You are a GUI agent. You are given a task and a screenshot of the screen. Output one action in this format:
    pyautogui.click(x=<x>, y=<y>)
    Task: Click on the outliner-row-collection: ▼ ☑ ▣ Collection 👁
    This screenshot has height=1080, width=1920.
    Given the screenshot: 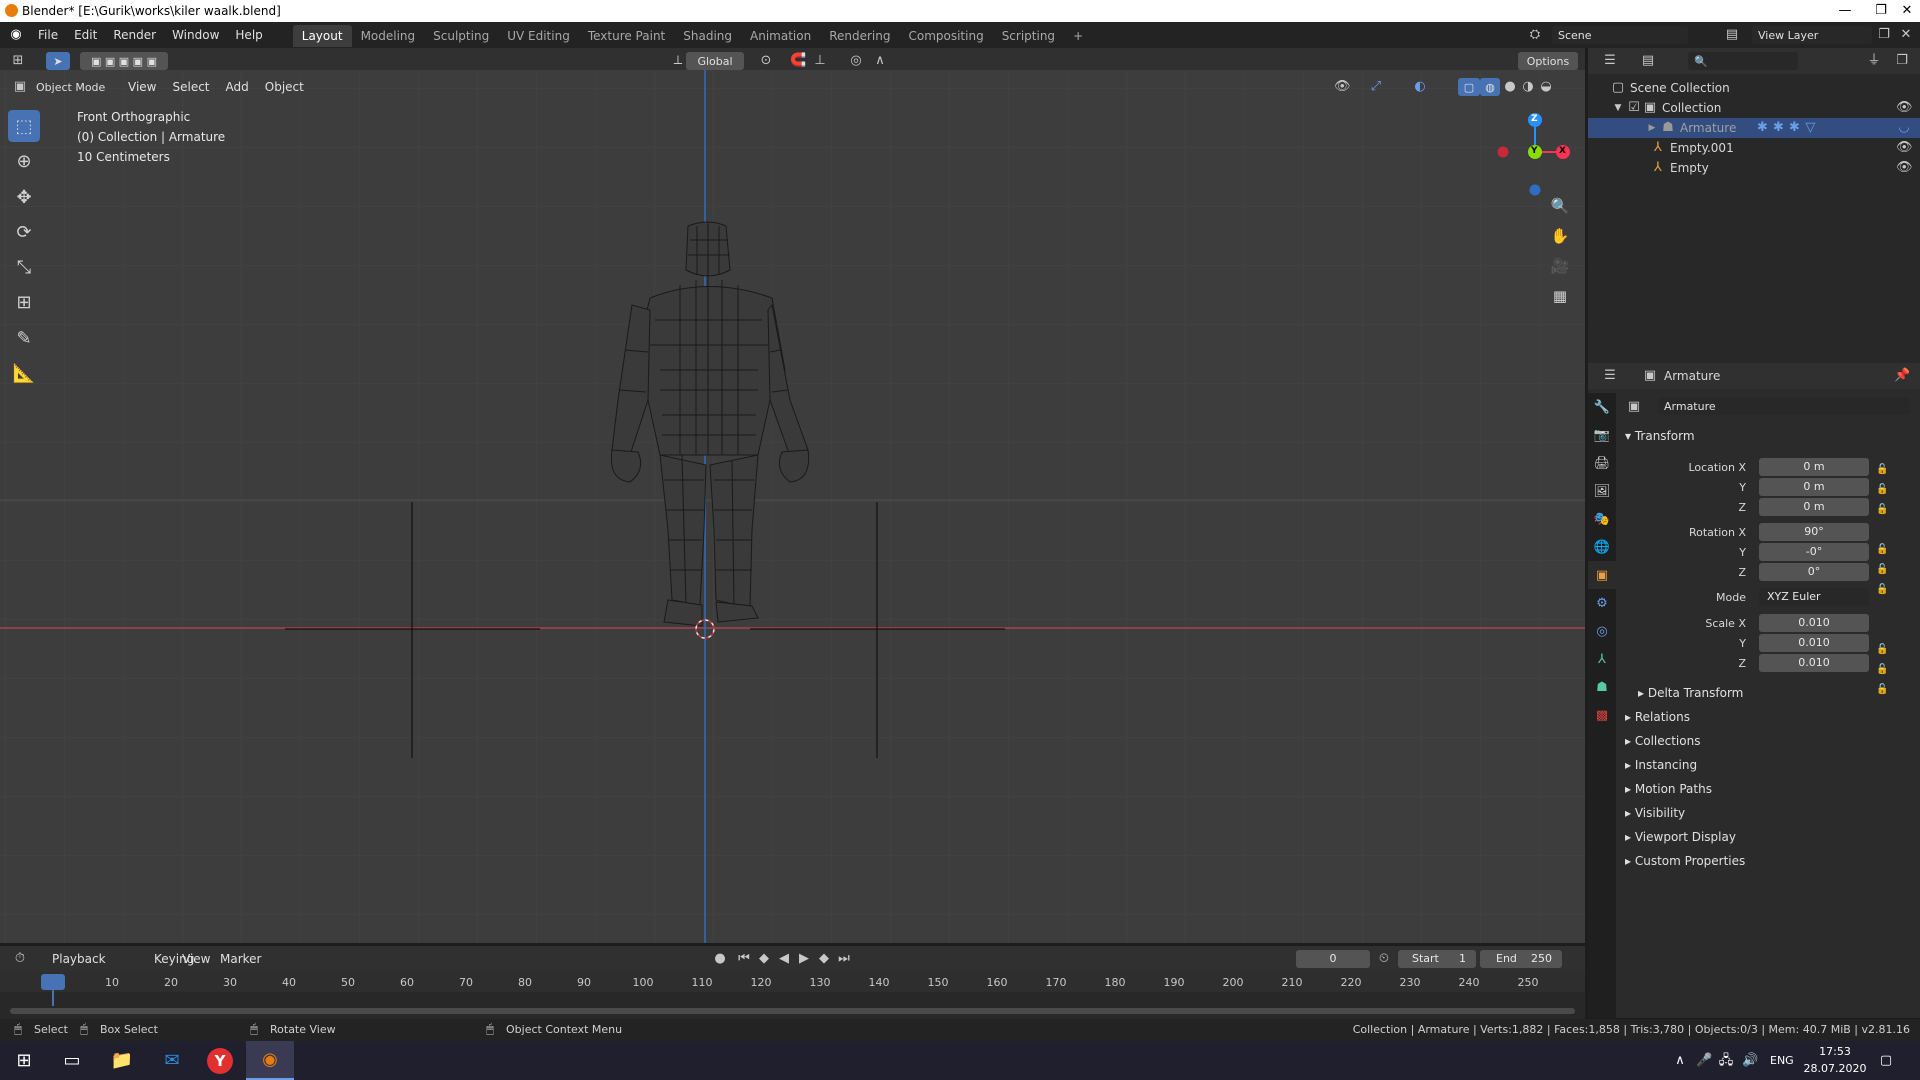 What is the action you would take?
    pyautogui.click(x=1754, y=108)
    